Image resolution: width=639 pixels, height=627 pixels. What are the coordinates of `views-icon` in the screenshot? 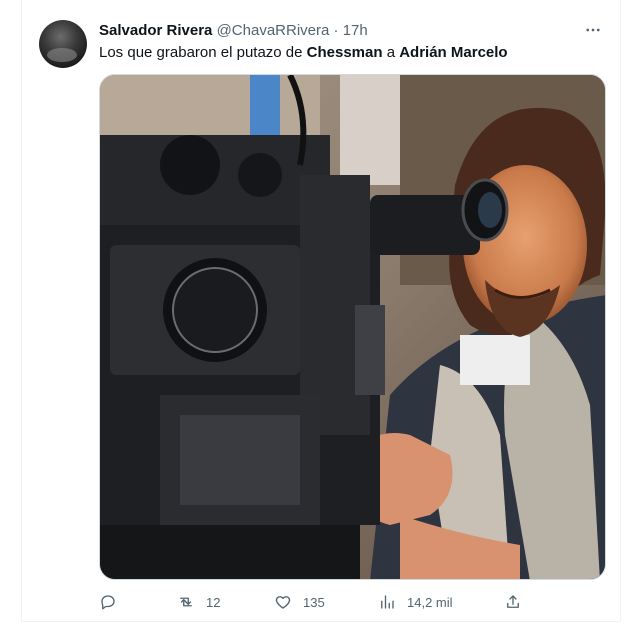 It's located at (387, 602).